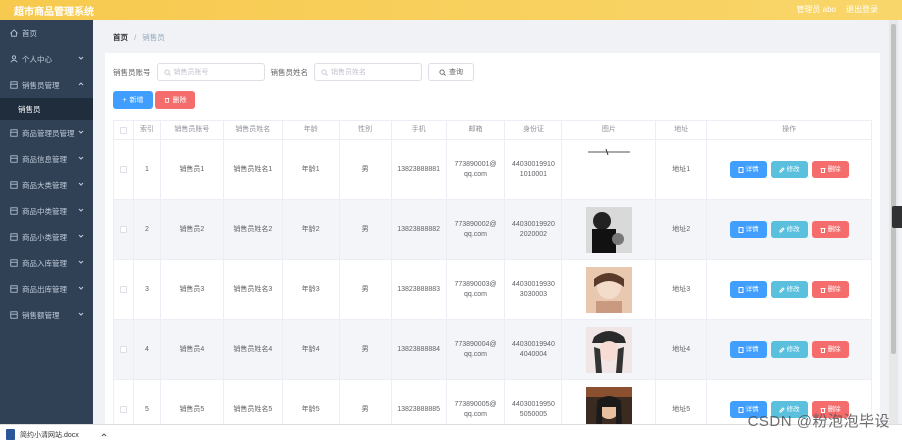 Image resolution: width=902 pixels, height=444 pixels. I want to click on cell-name: 销售员姓名4, so click(253, 349).